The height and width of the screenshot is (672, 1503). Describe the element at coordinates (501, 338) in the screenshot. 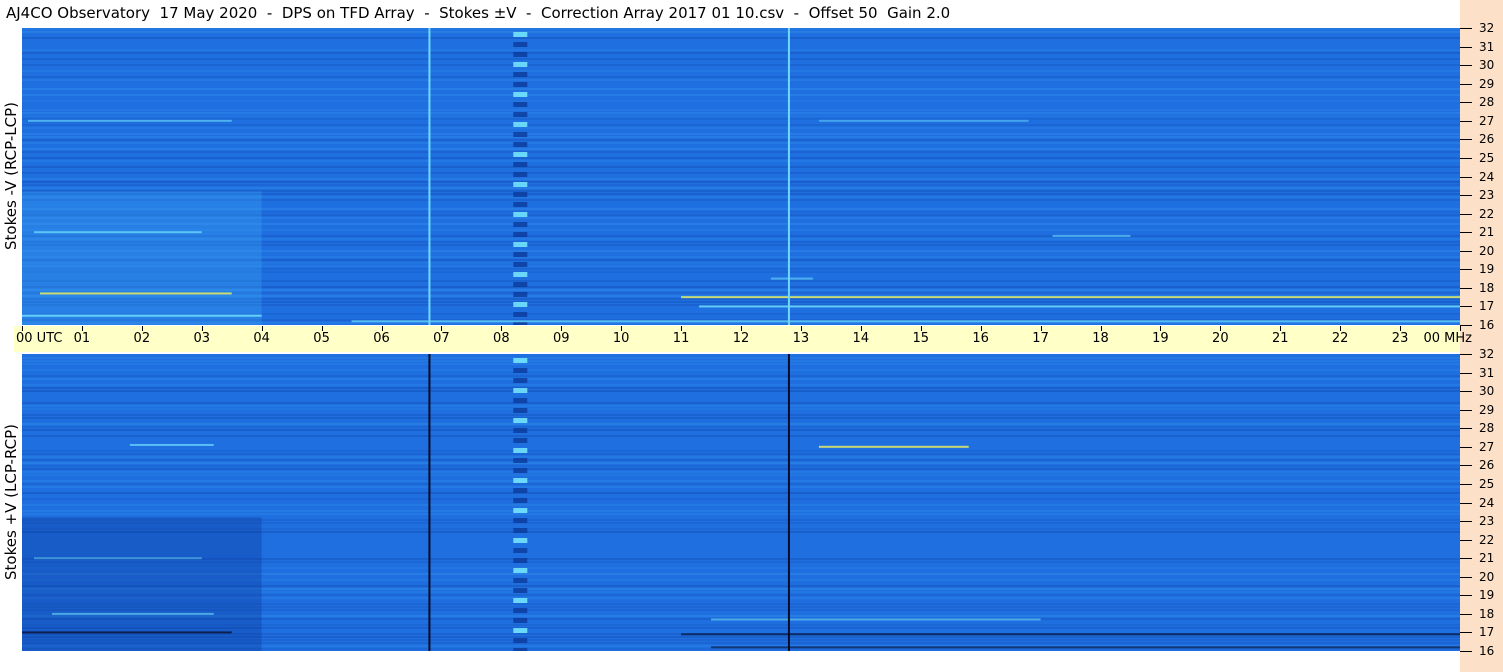

I see `time-label: 08` at that location.